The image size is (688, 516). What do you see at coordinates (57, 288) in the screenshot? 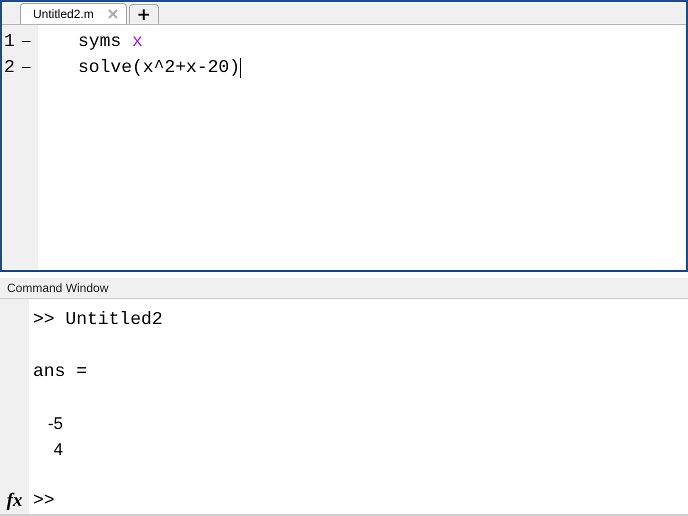
I see `panel-title: Command Window` at bounding box center [57, 288].